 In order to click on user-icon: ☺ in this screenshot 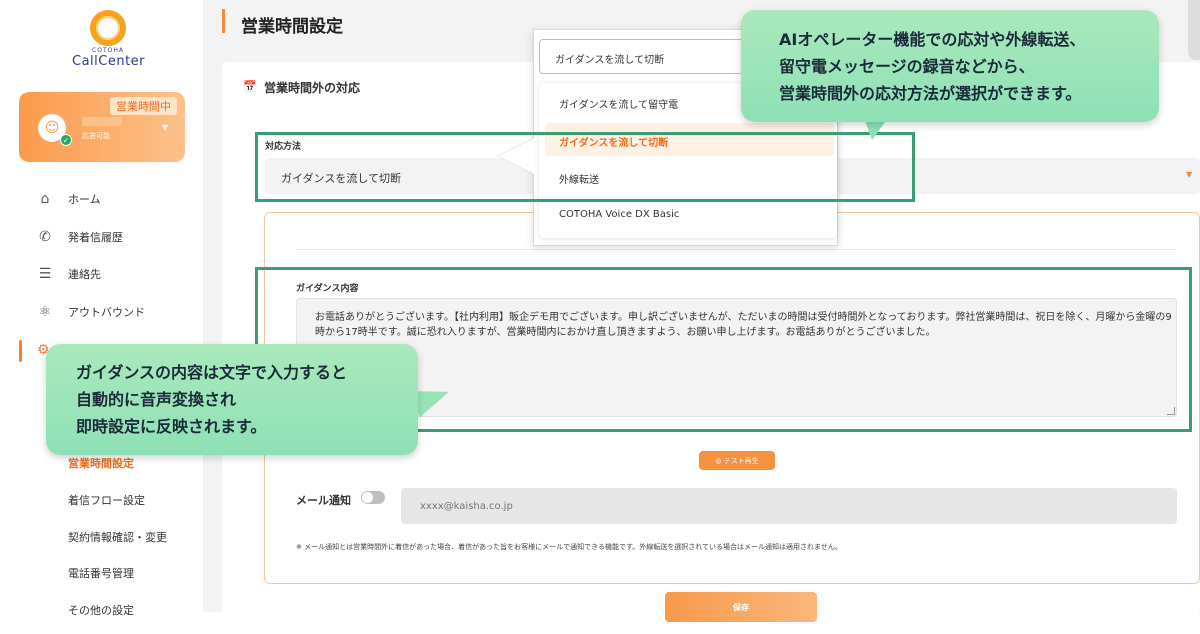, I will do `click(52, 128)`.